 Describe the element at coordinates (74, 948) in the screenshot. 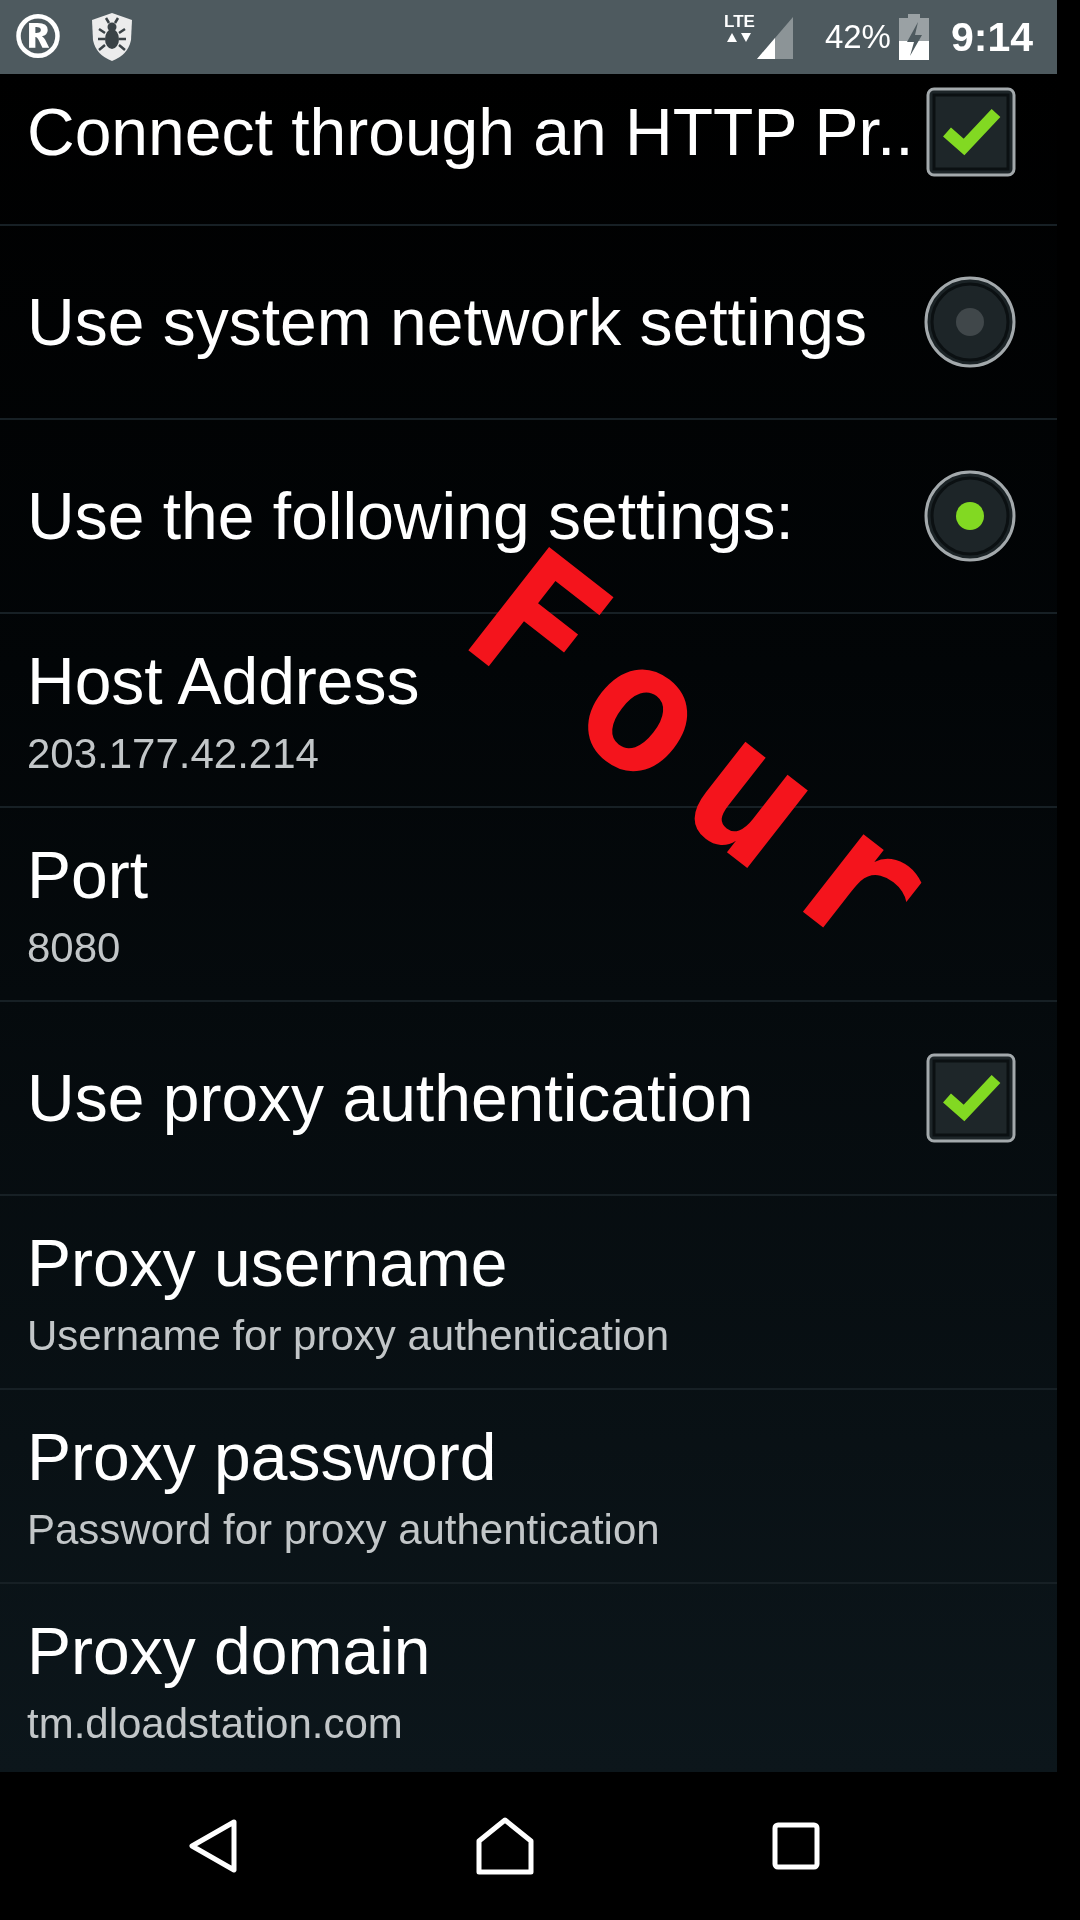

I see `setting-summary: 8080` at that location.